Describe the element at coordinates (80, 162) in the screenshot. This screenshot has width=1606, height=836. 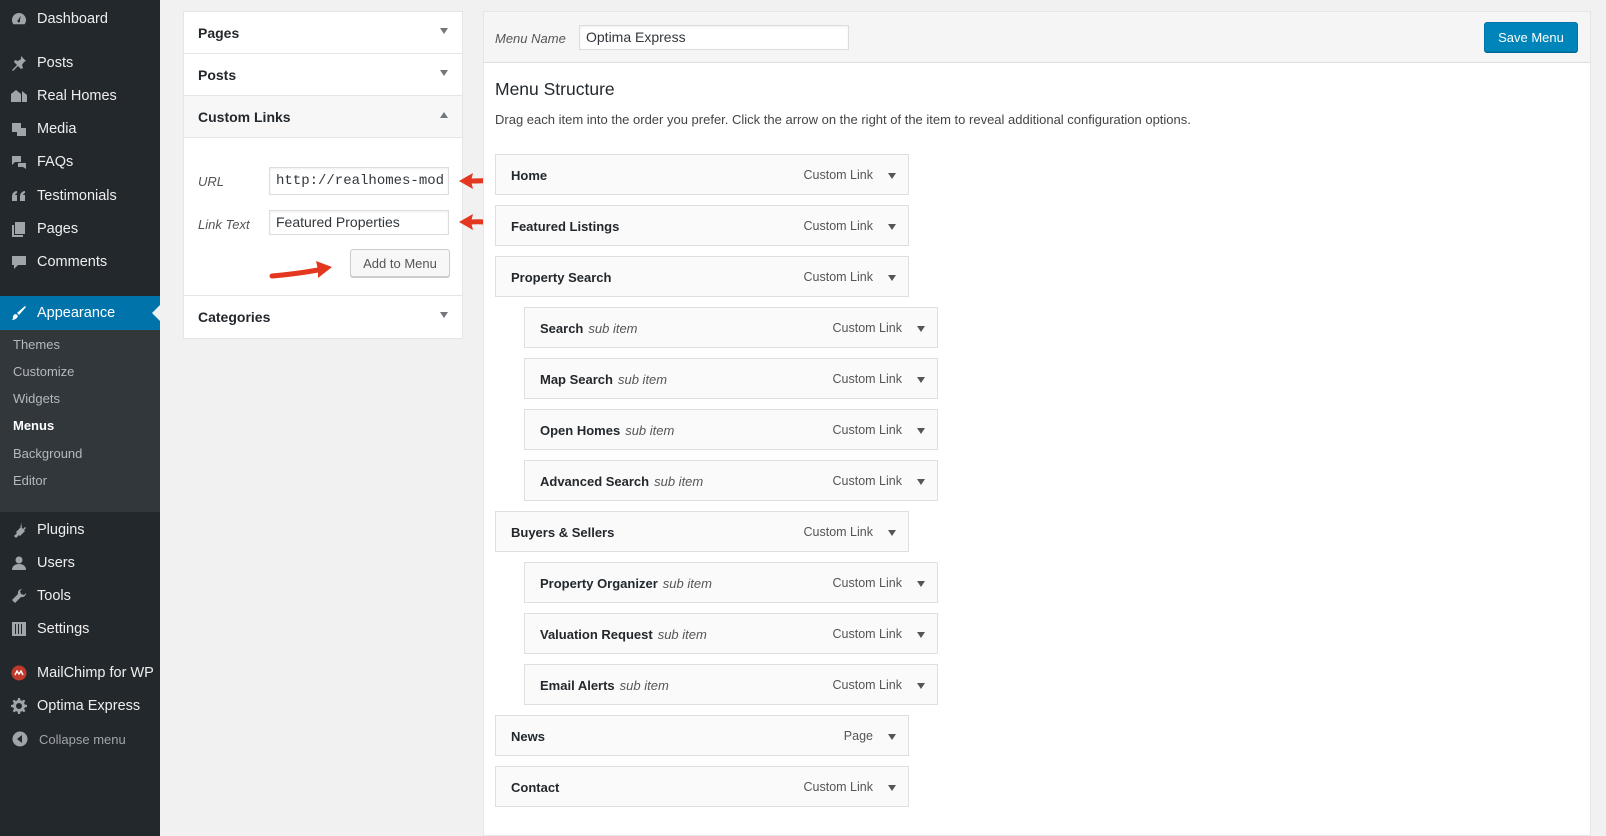
I see `sidebar-item-faqs: FAQs` at that location.